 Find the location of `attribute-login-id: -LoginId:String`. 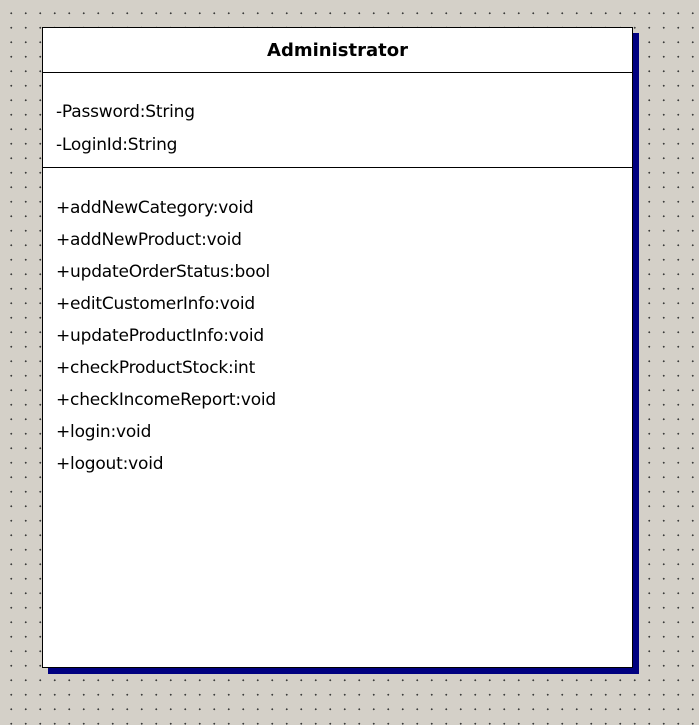

attribute-login-id: -LoginId:String is located at coordinates (117, 145).